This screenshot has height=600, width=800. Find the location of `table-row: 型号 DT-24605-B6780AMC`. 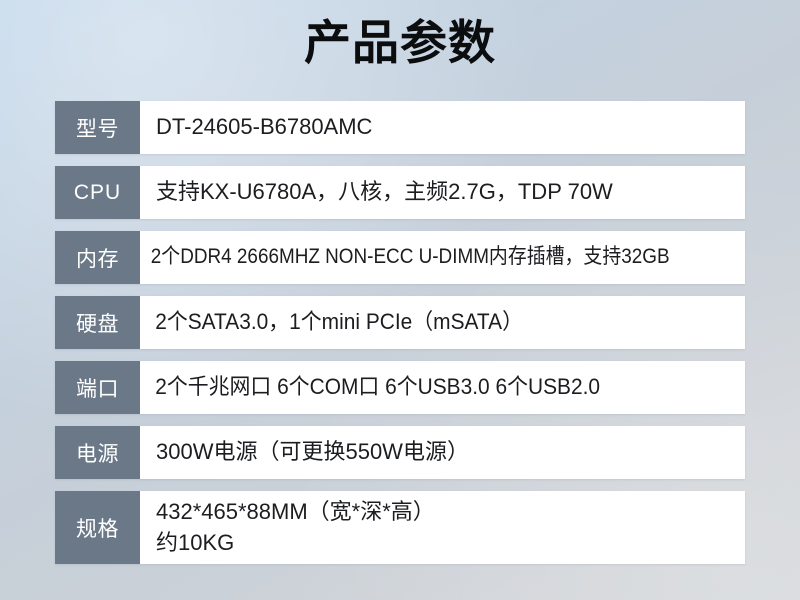

table-row: 型号 DT-24605-B6780AMC is located at coordinates (400, 127).